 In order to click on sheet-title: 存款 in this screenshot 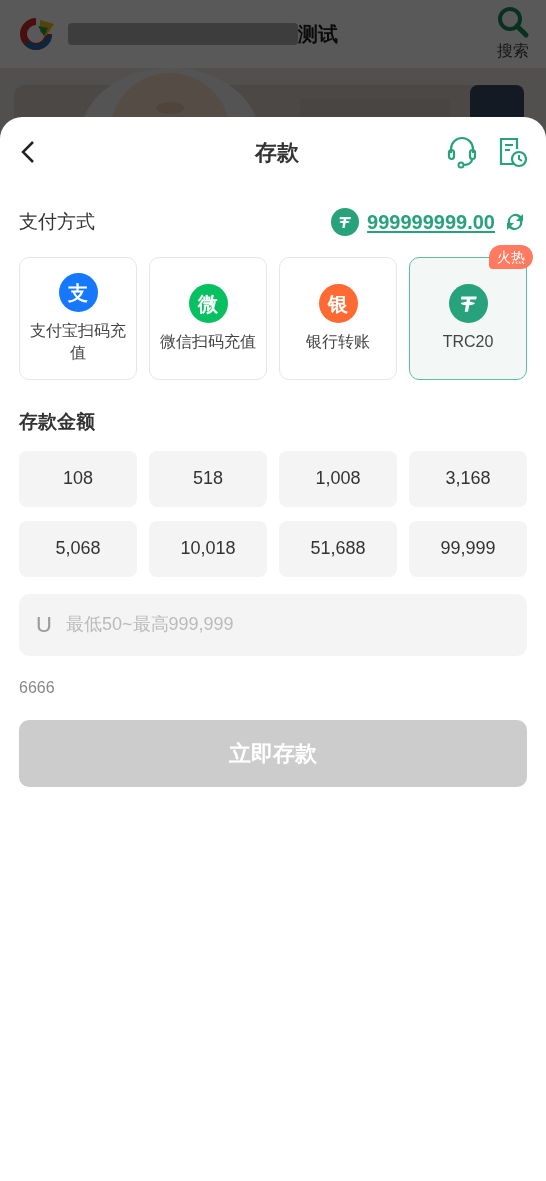, I will do `click(276, 152)`.